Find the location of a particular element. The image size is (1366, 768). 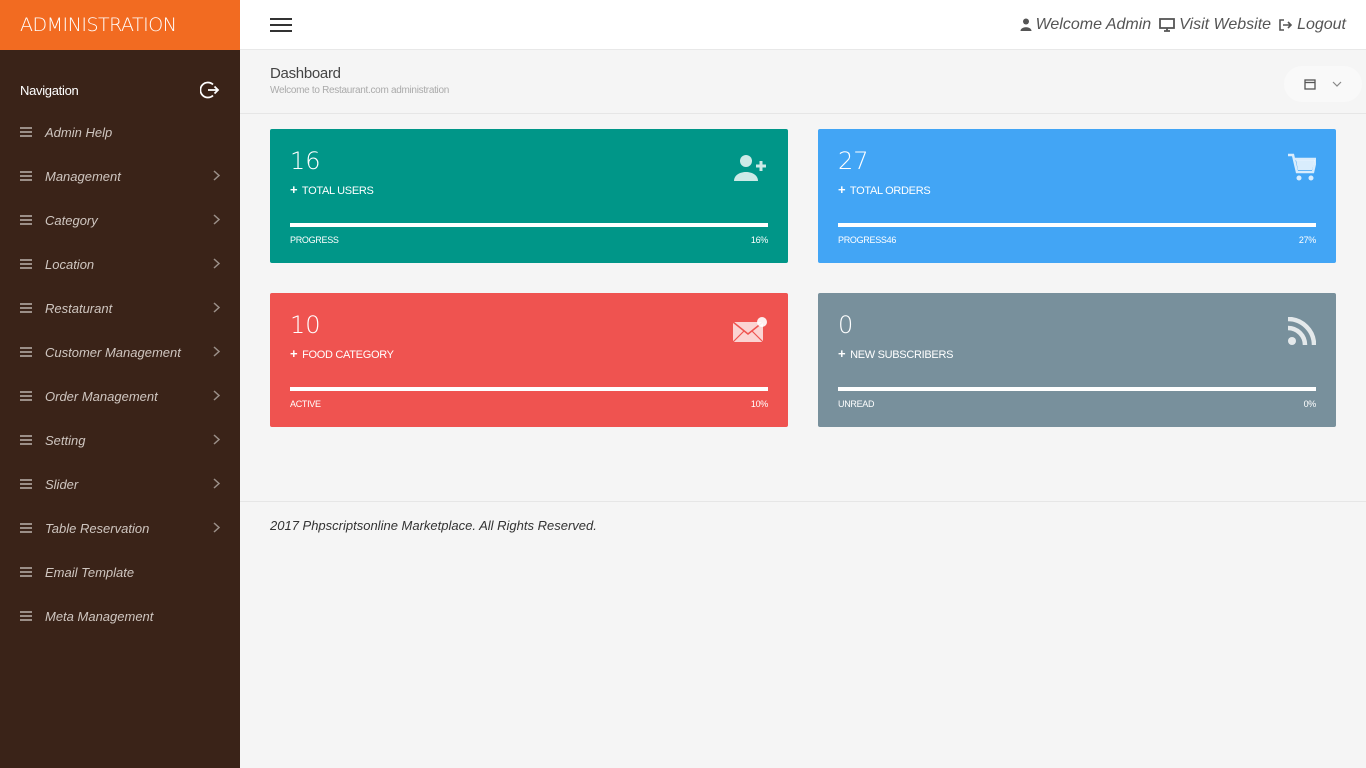

welcome-link: Welcome Admin is located at coordinates (1086, 24).